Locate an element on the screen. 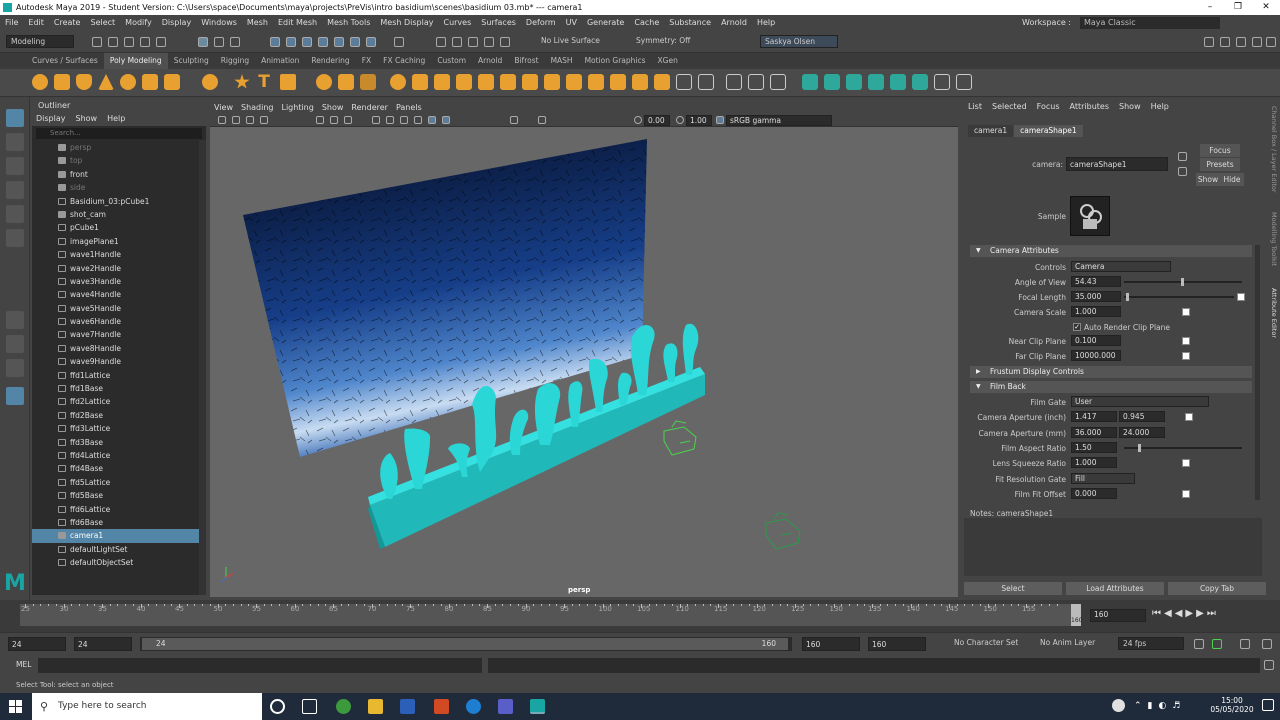  outliner-menu-show: Show is located at coordinates (87, 118).